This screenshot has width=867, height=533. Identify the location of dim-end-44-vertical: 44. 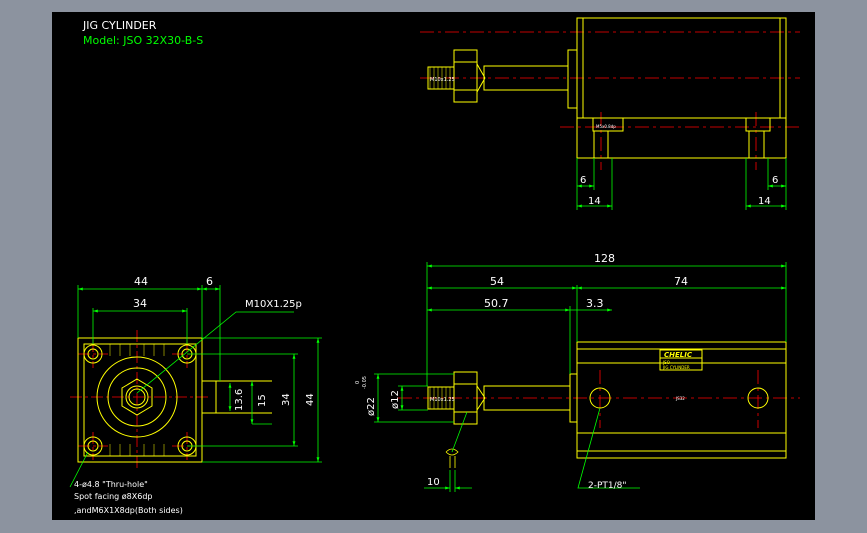
(310, 399).